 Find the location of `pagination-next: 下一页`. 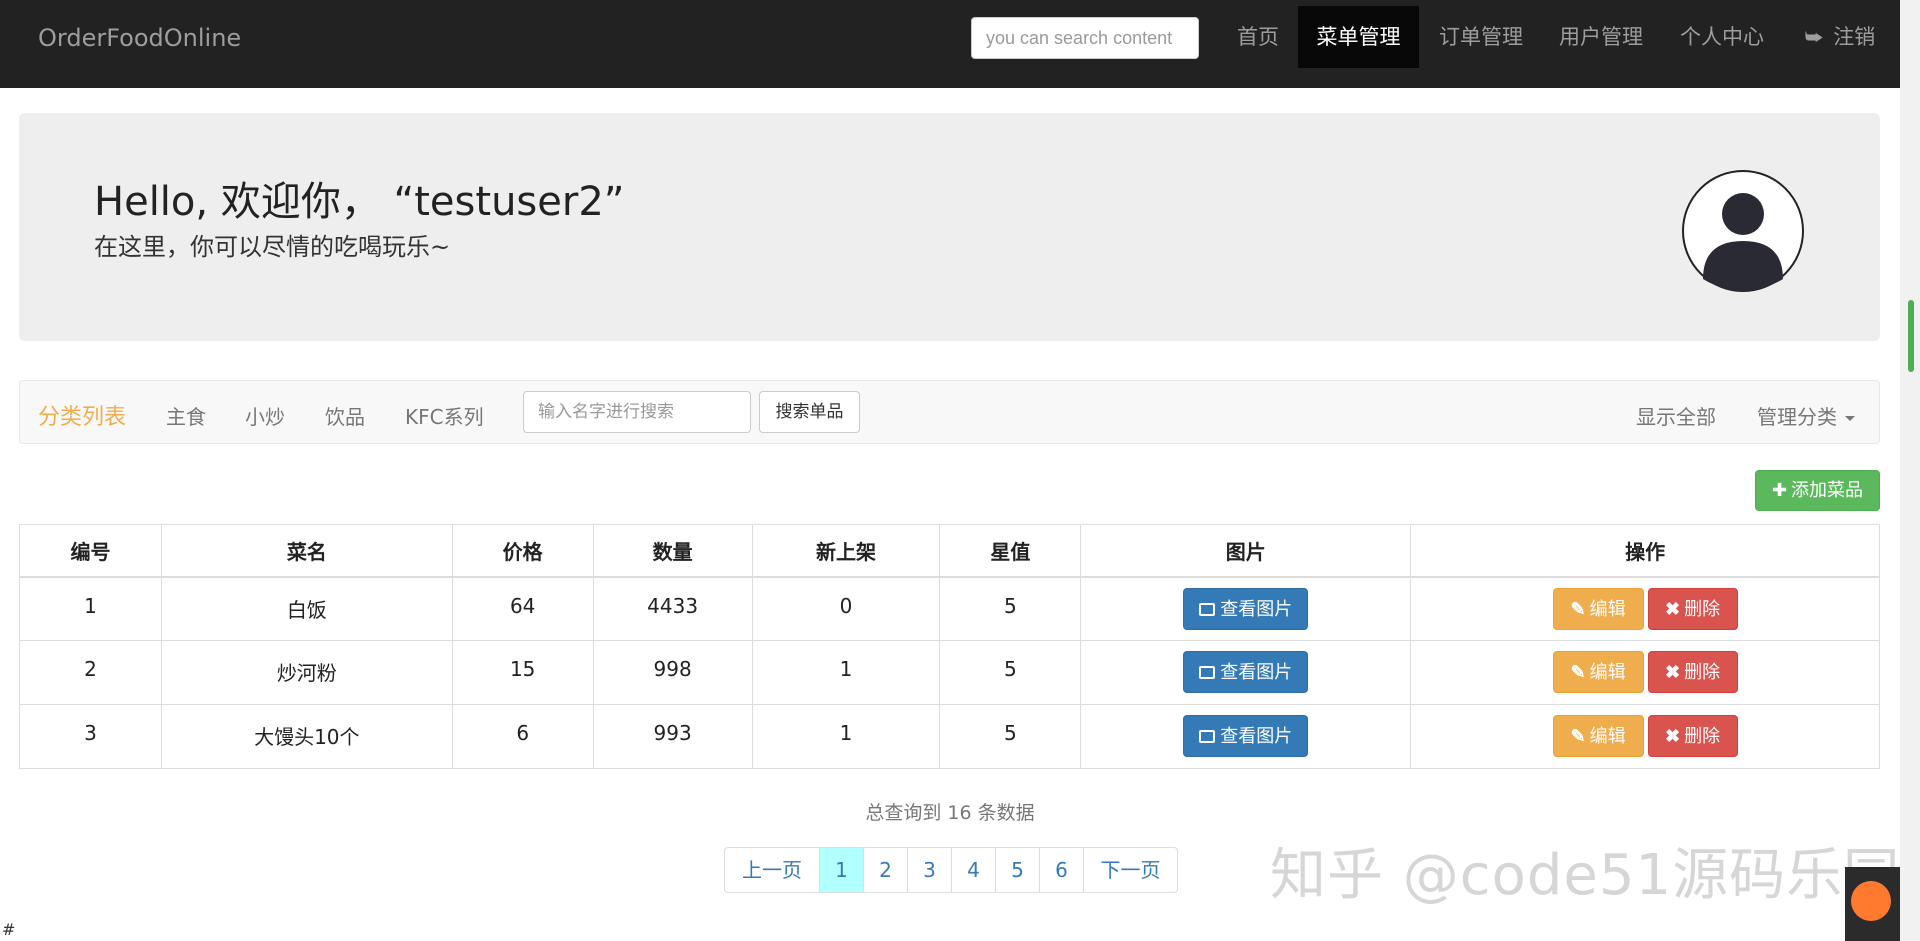

pagination-next: 下一页 is located at coordinates (1130, 870).